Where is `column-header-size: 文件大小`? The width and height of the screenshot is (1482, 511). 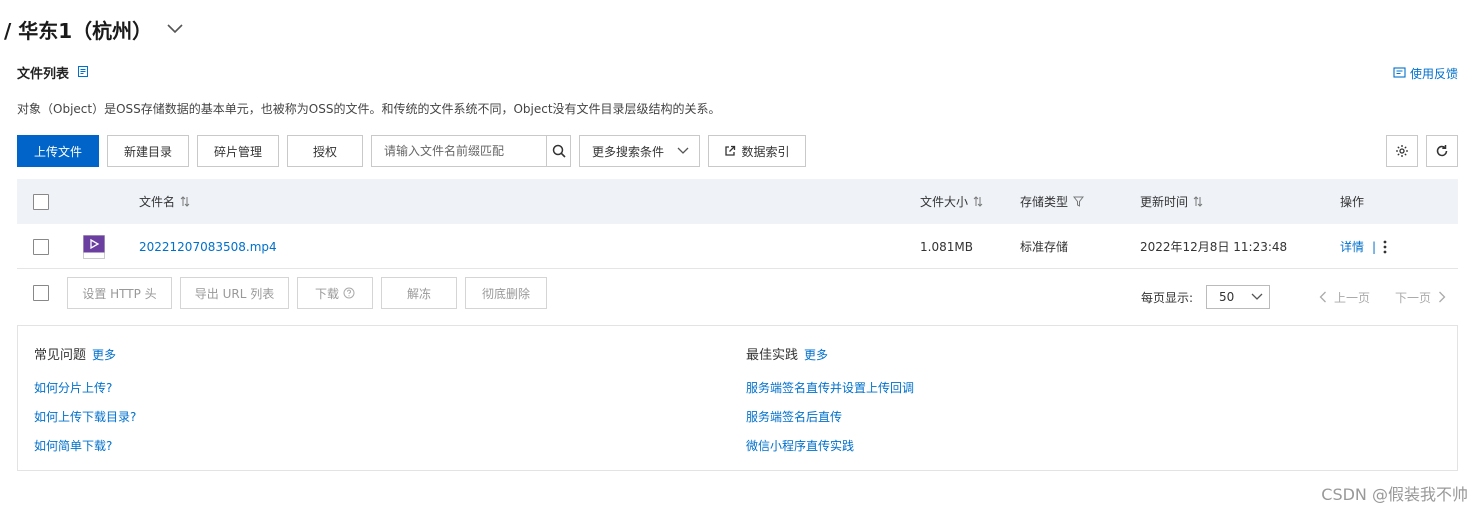 column-header-size: 文件大小 is located at coordinates (951, 201).